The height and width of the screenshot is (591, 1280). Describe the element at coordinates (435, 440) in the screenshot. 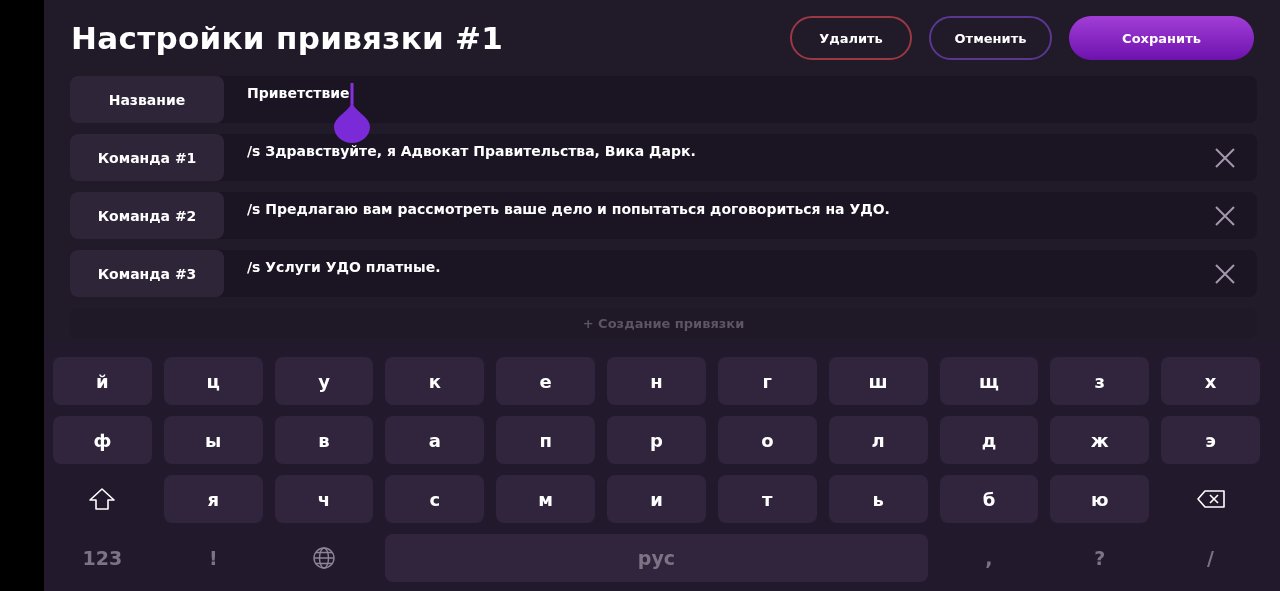

I see `keyboard-key: а` at that location.